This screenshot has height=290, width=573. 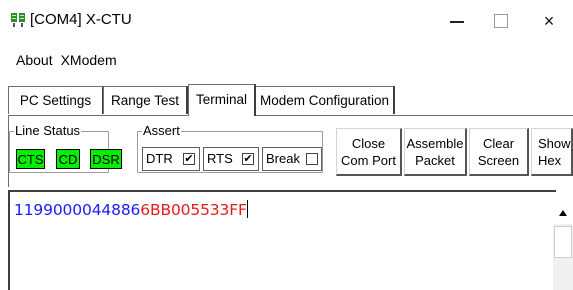 I want to click on close-com-port-button: Close Com Port, so click(x=369, y=152).